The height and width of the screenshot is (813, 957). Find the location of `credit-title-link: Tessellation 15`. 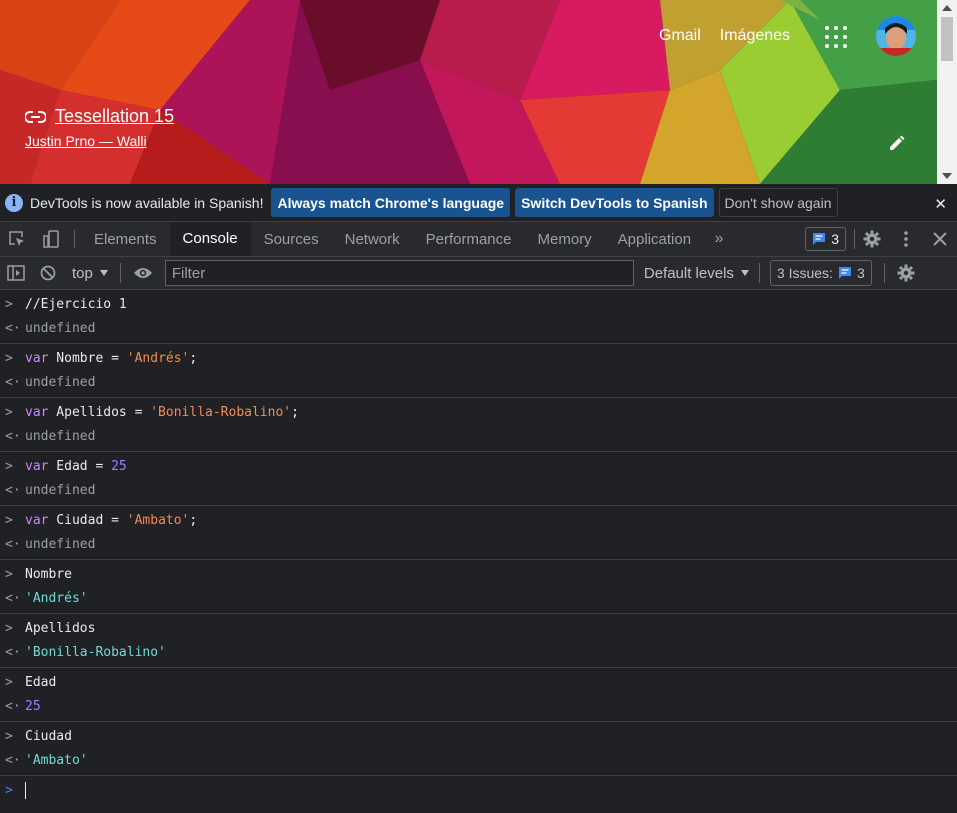

credit-title-link: Tessellation 15 is located at coordinates (114, 116).